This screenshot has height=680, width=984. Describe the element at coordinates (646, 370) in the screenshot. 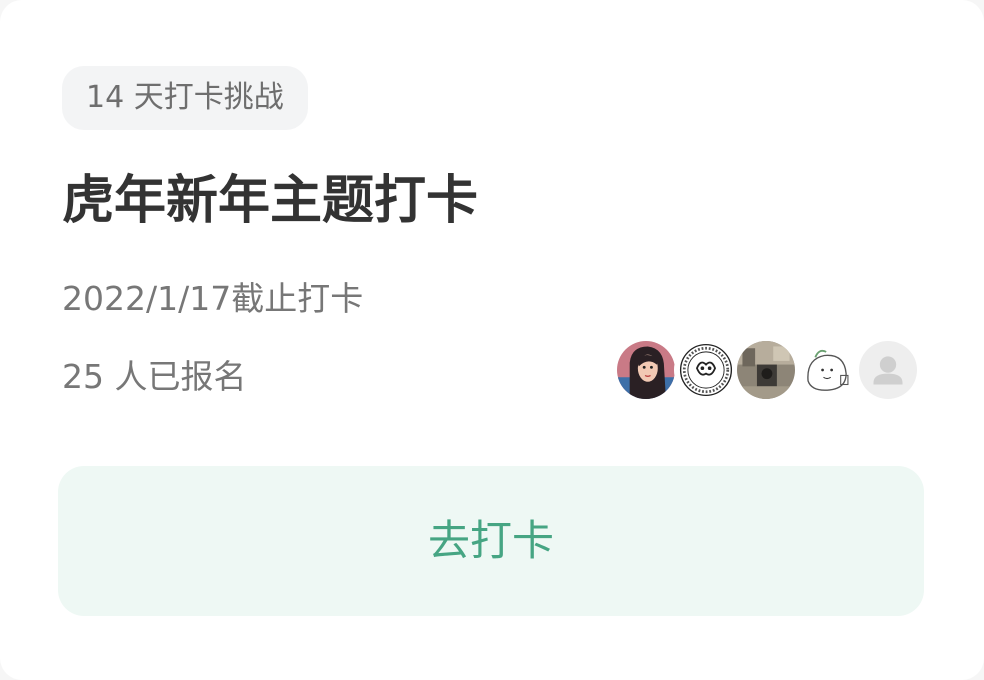

I see `participant-avatar-portrait` at that location.